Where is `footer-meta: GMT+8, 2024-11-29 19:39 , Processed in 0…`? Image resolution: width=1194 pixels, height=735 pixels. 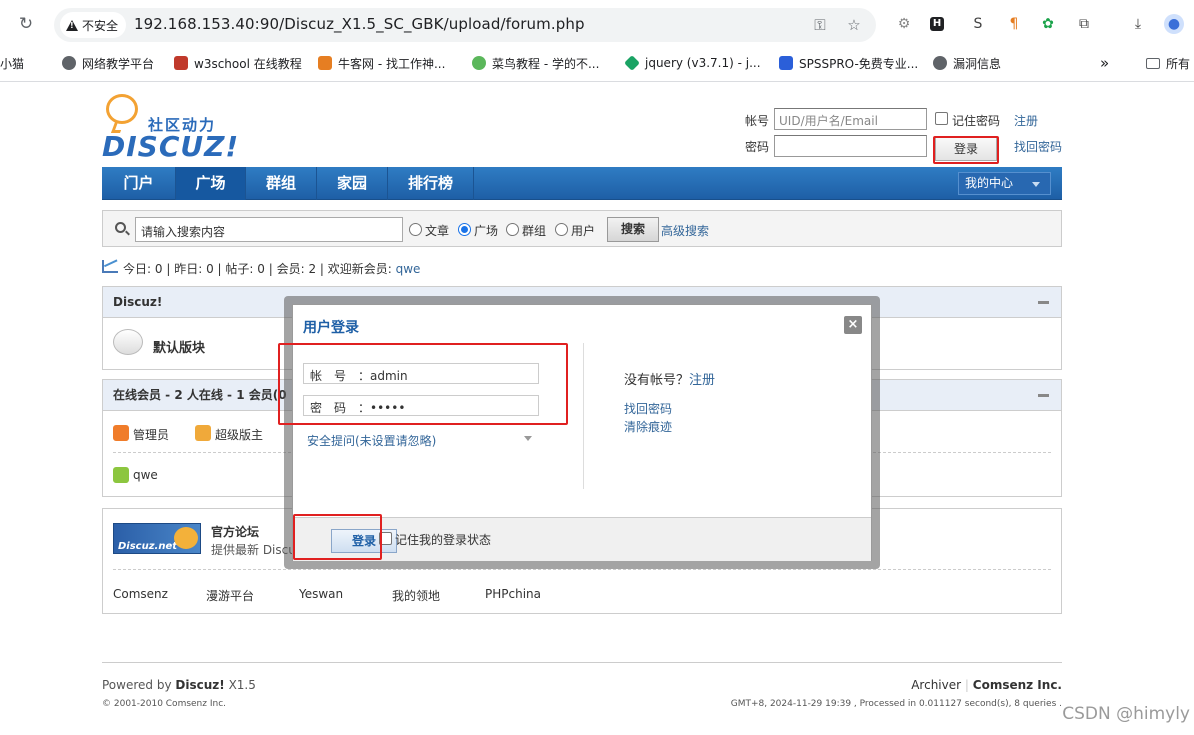
footer-meta: GMT+8, 2024-11-29 19:39 , Processed in 0… is located at coordinates (896, 704).